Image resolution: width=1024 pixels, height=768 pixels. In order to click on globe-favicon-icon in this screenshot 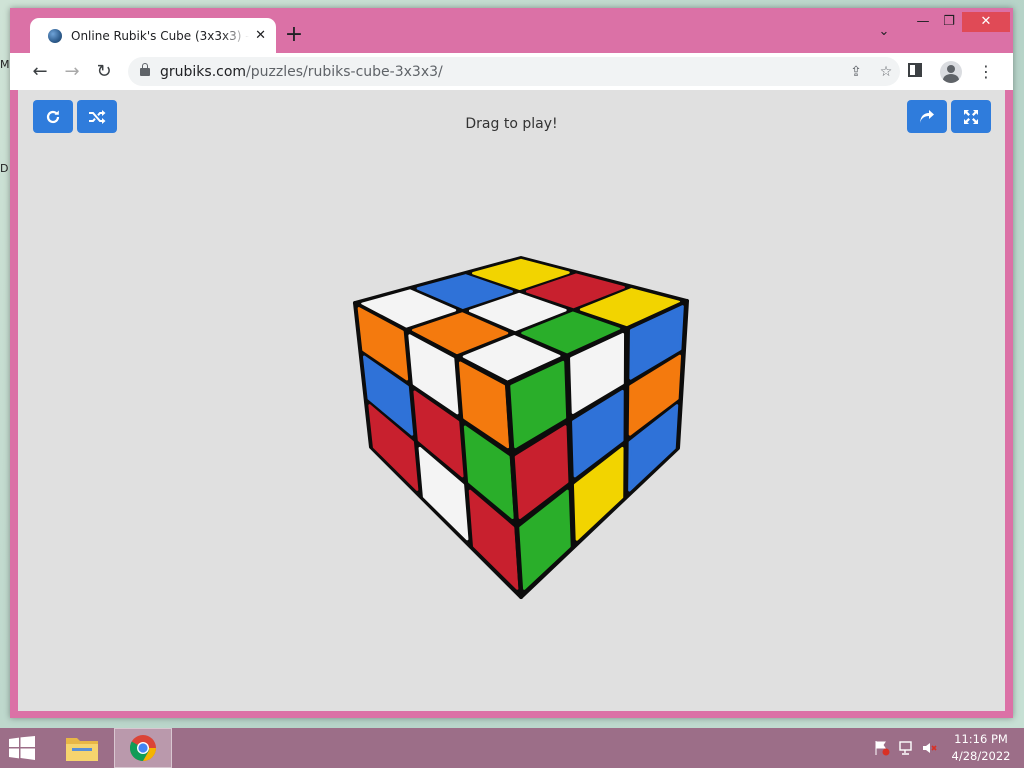, I will do `click(55, 35)`.